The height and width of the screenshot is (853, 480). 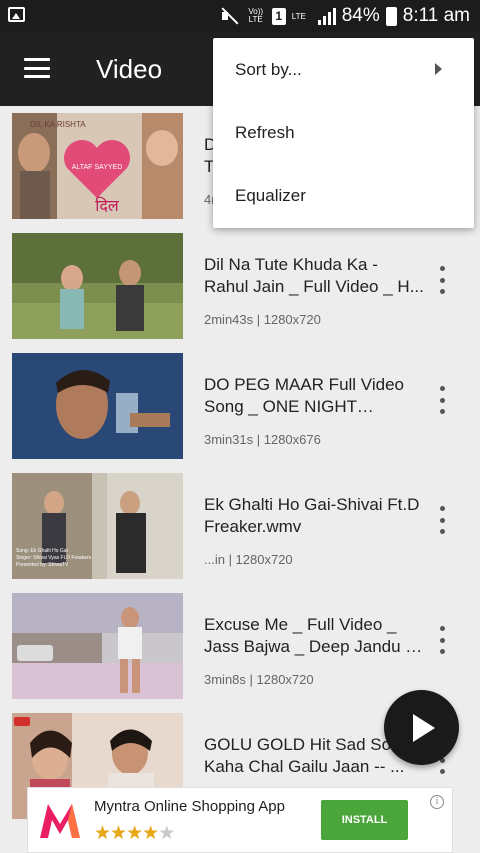 I want to click on ad-rating: ★★★★★, so click(x=134, y=833).